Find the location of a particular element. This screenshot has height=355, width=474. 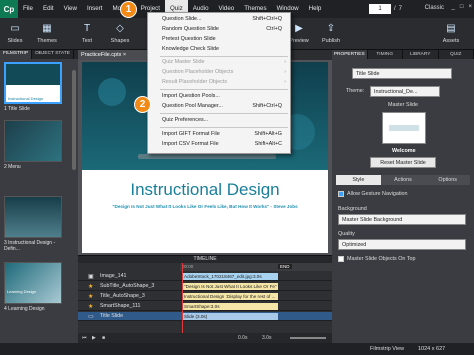

timeline-controls: ⏮ ▶ ■ 0.0s 3.0s is located at coordinates (205, 338).